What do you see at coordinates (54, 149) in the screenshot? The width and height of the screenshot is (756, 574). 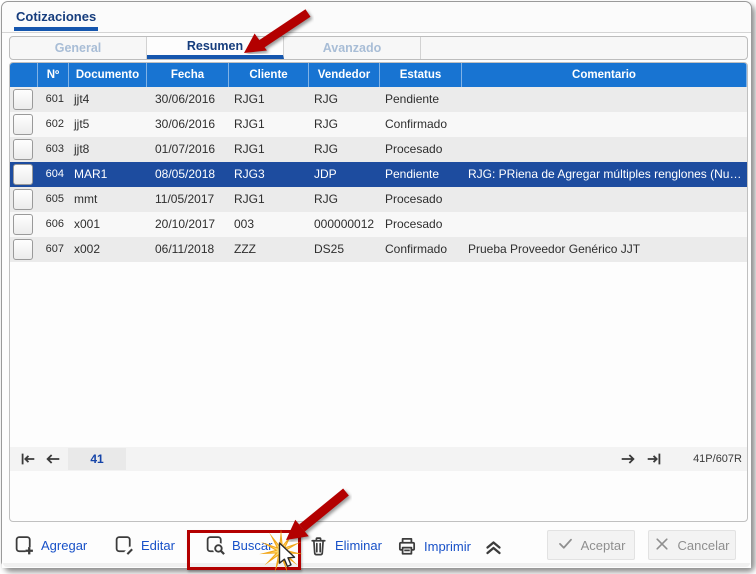 I see `cell-num: 603` at bounding box center [54, 149].